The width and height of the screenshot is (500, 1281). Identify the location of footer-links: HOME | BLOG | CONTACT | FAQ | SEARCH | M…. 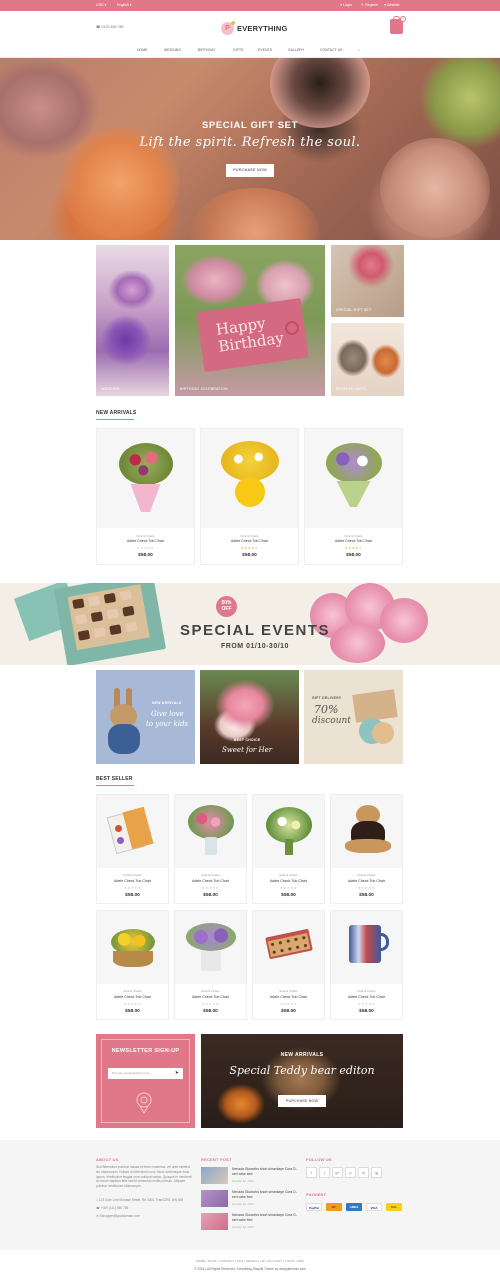
(250, 1261).